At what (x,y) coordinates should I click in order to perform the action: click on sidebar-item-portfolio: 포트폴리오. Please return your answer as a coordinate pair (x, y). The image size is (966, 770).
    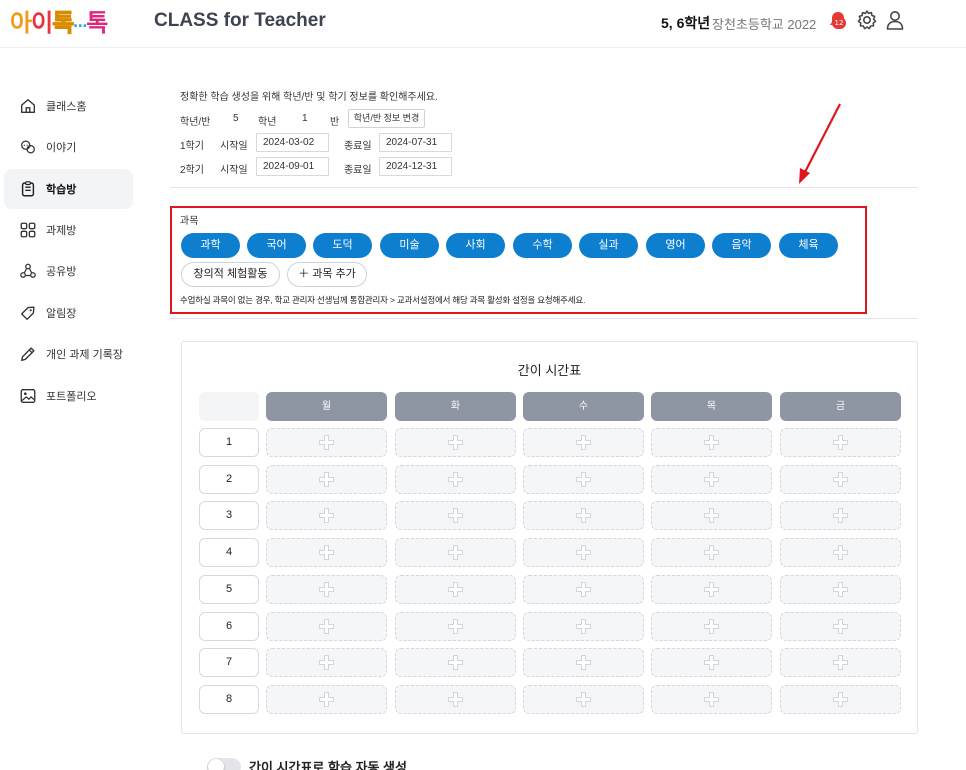
    Looking at the image, I should click on (68, 396).